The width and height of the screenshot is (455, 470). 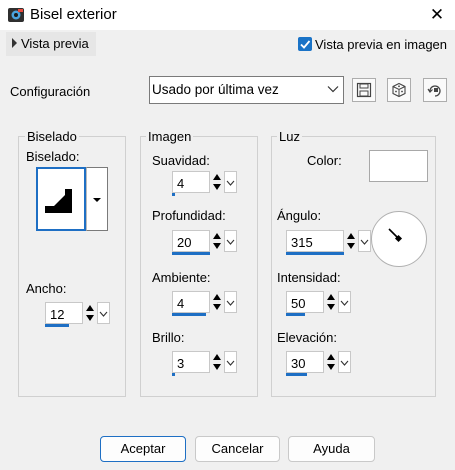 I want to click on angle-label: Ángulo:, so click(x=299, y=215).